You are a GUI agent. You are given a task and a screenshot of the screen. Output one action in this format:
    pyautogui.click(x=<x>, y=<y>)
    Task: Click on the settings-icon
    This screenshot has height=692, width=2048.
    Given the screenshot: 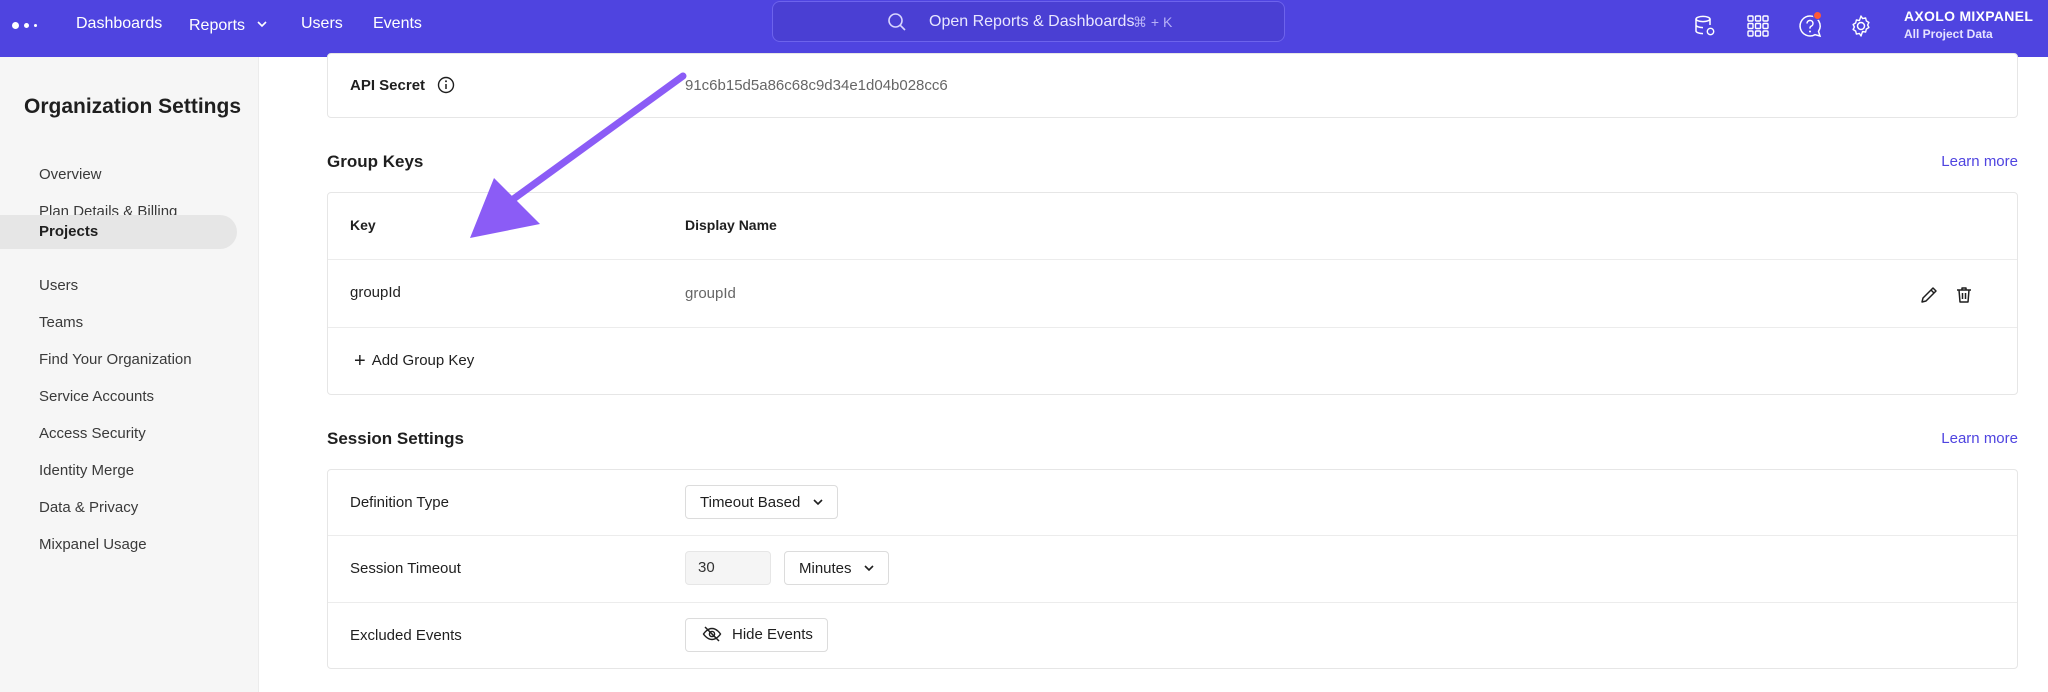 What is the action you would take?
    pyautogui.click(x=1861, y=26)
    